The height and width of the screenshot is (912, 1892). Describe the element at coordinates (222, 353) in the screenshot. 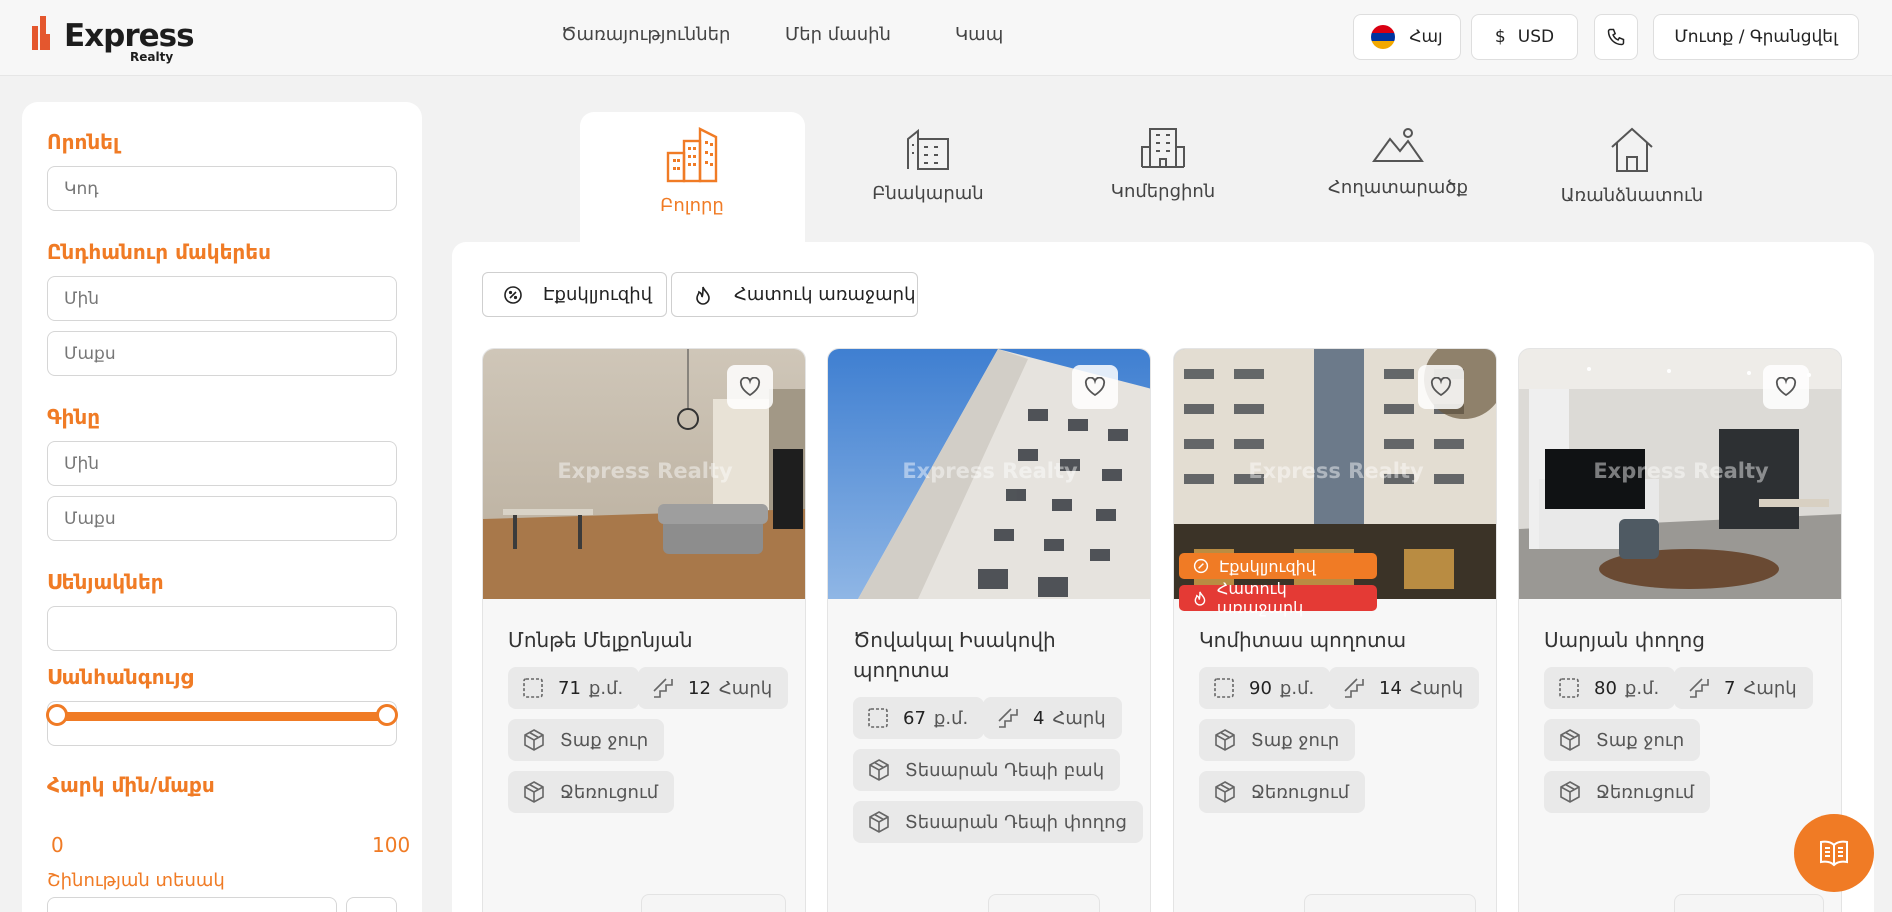

I see `area-max-input: Մաքս` at that location.